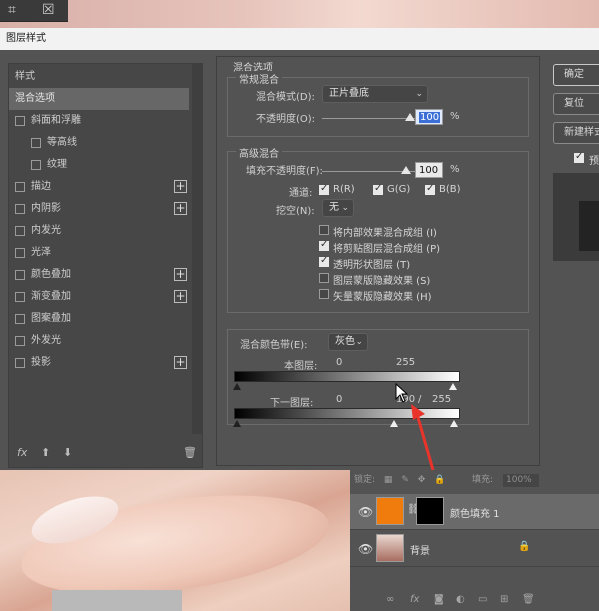  Describe the element at coordinates (48, 10) in the screenshot. I see `frame-icon: ☒` at that location.